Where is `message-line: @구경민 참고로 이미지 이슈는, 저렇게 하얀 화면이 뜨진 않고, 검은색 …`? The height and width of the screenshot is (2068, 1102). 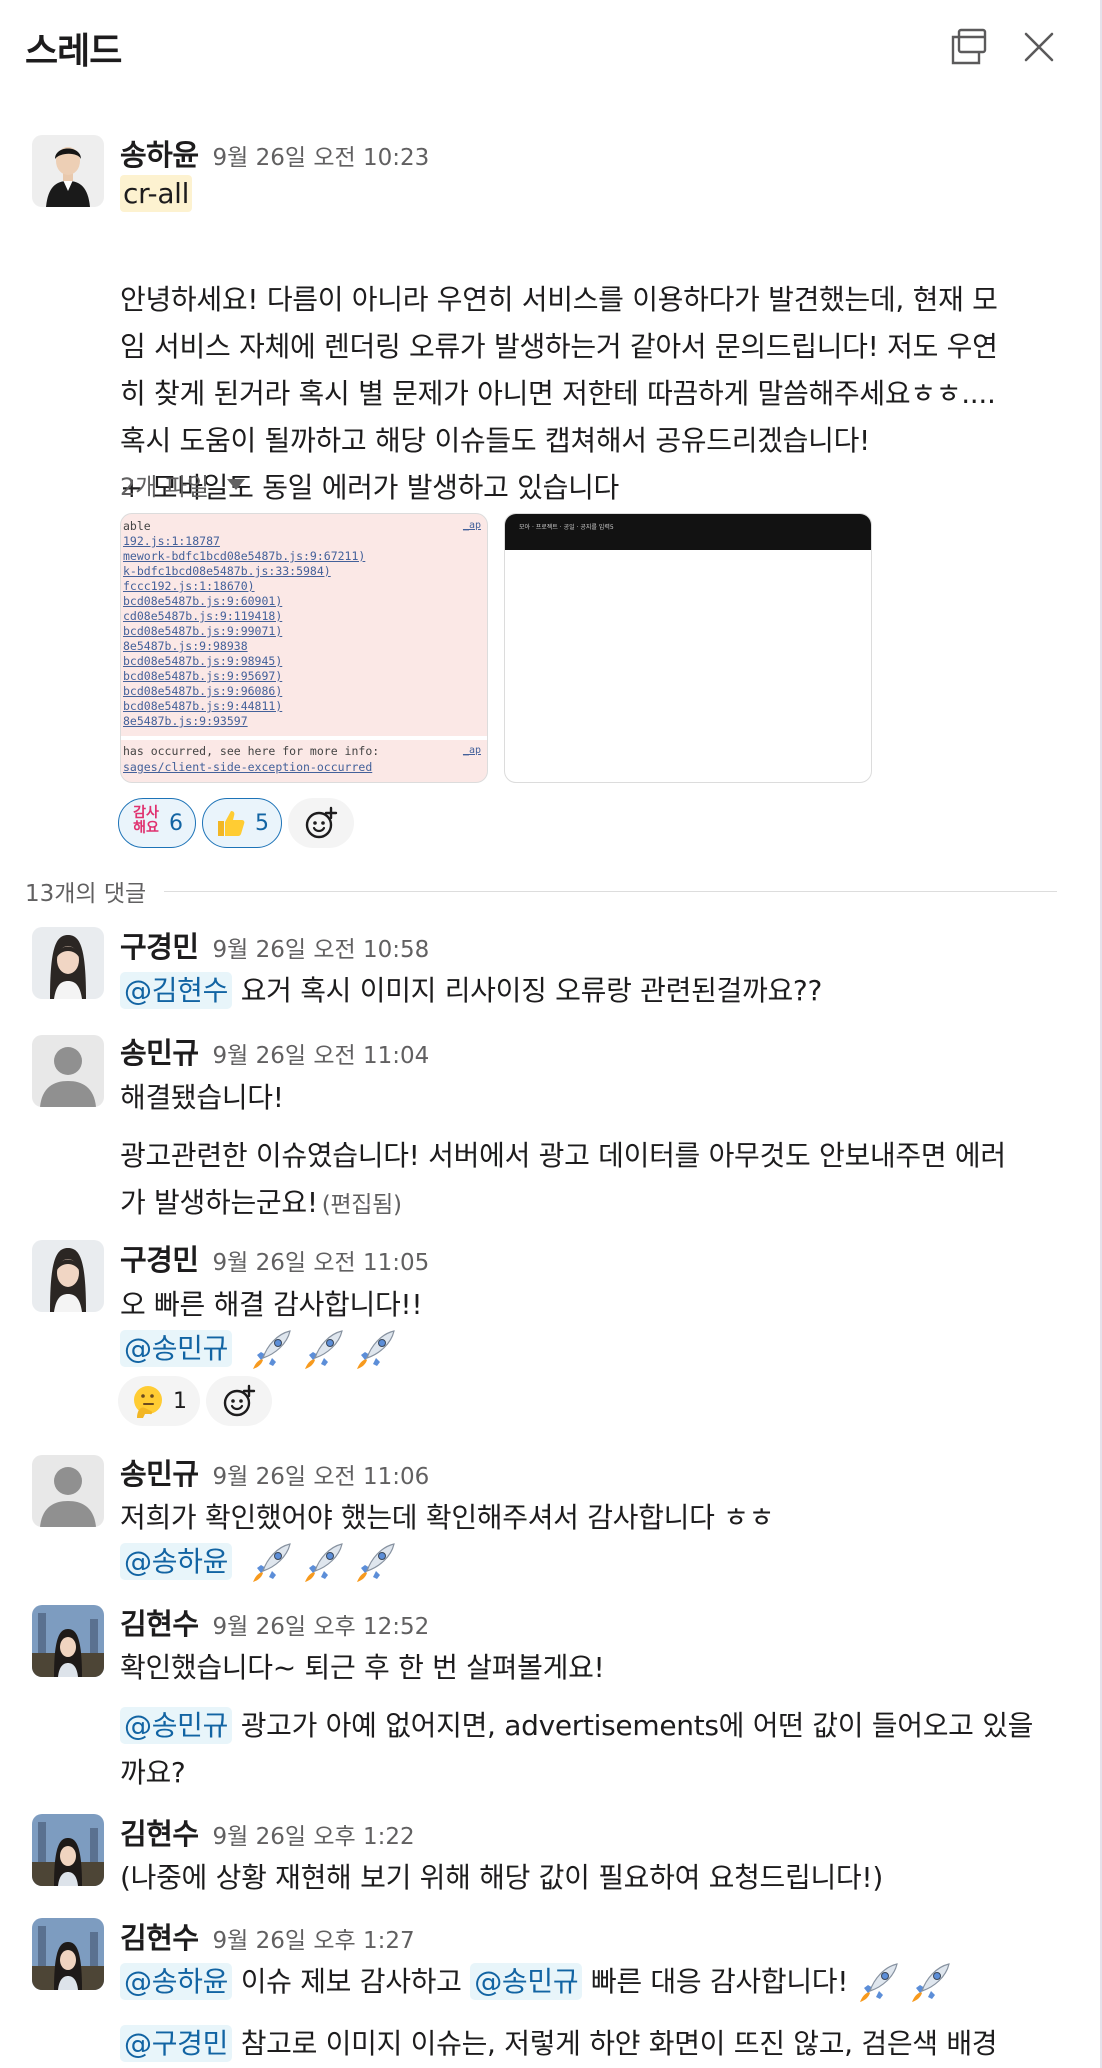
message-line: @구경민 참고로 이미지 이슈는, 저렇게 하얀 화면이 뜨진 않고, 검은색 … is located at coordinates (559, 2042).